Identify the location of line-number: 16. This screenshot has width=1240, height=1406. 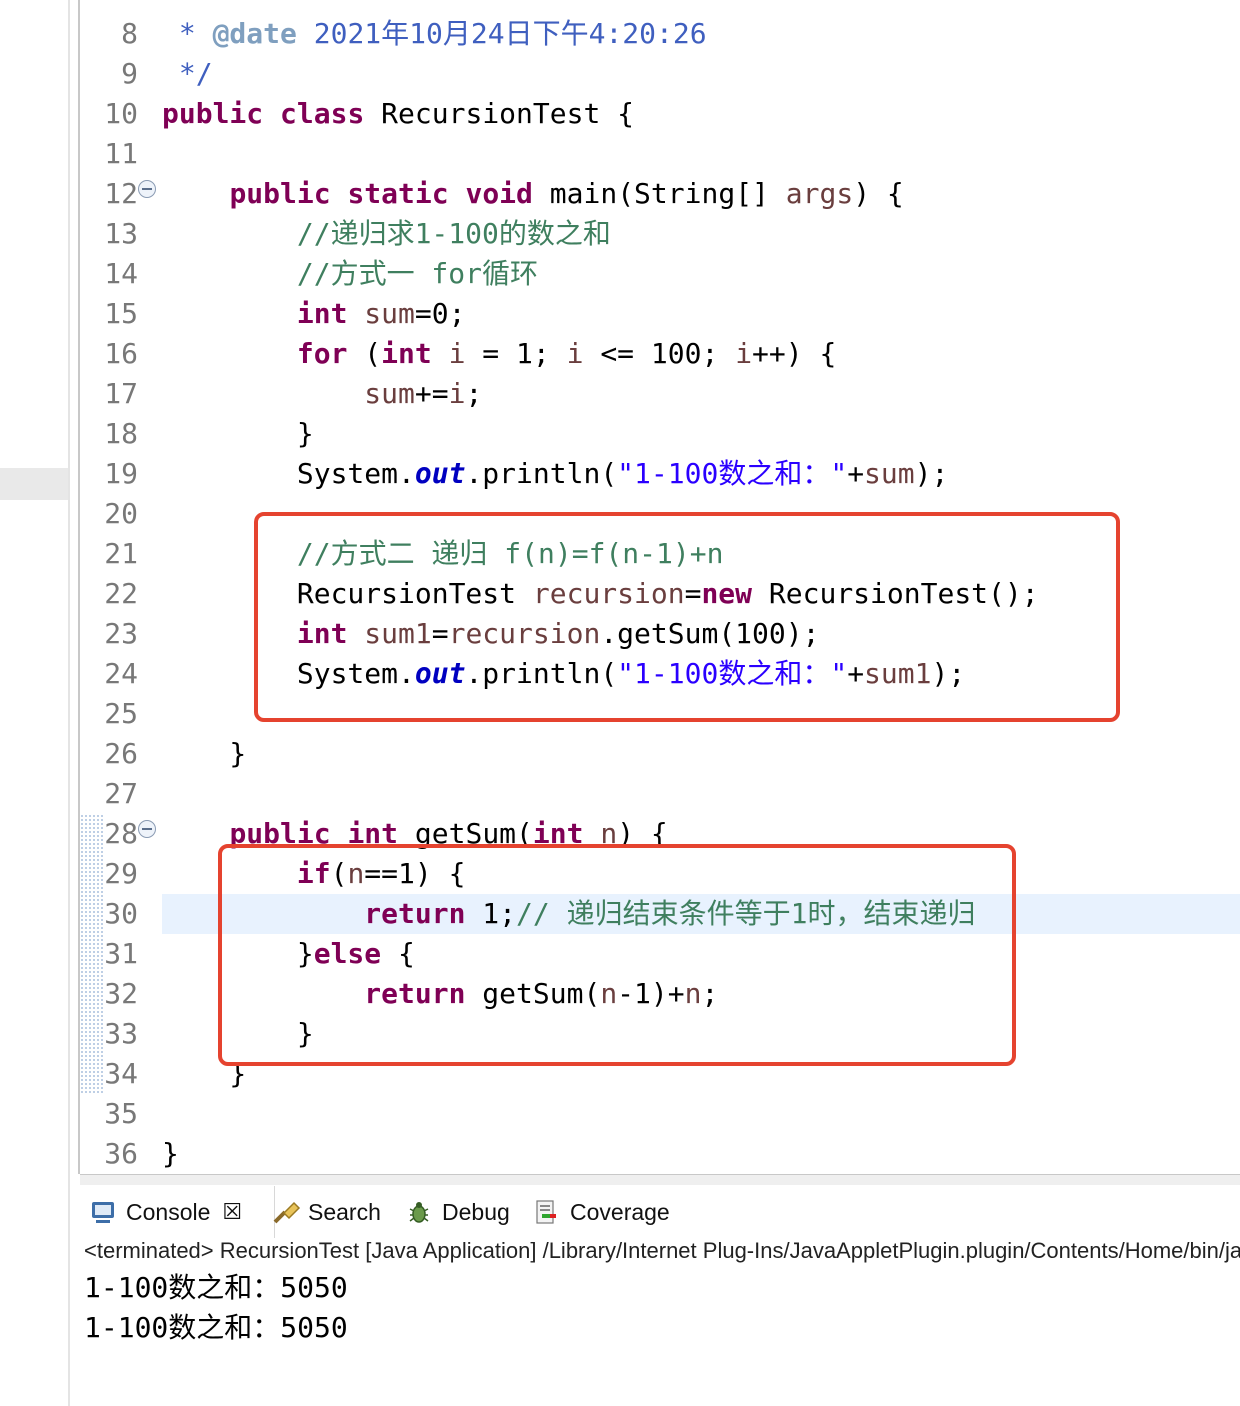
(121, 353).